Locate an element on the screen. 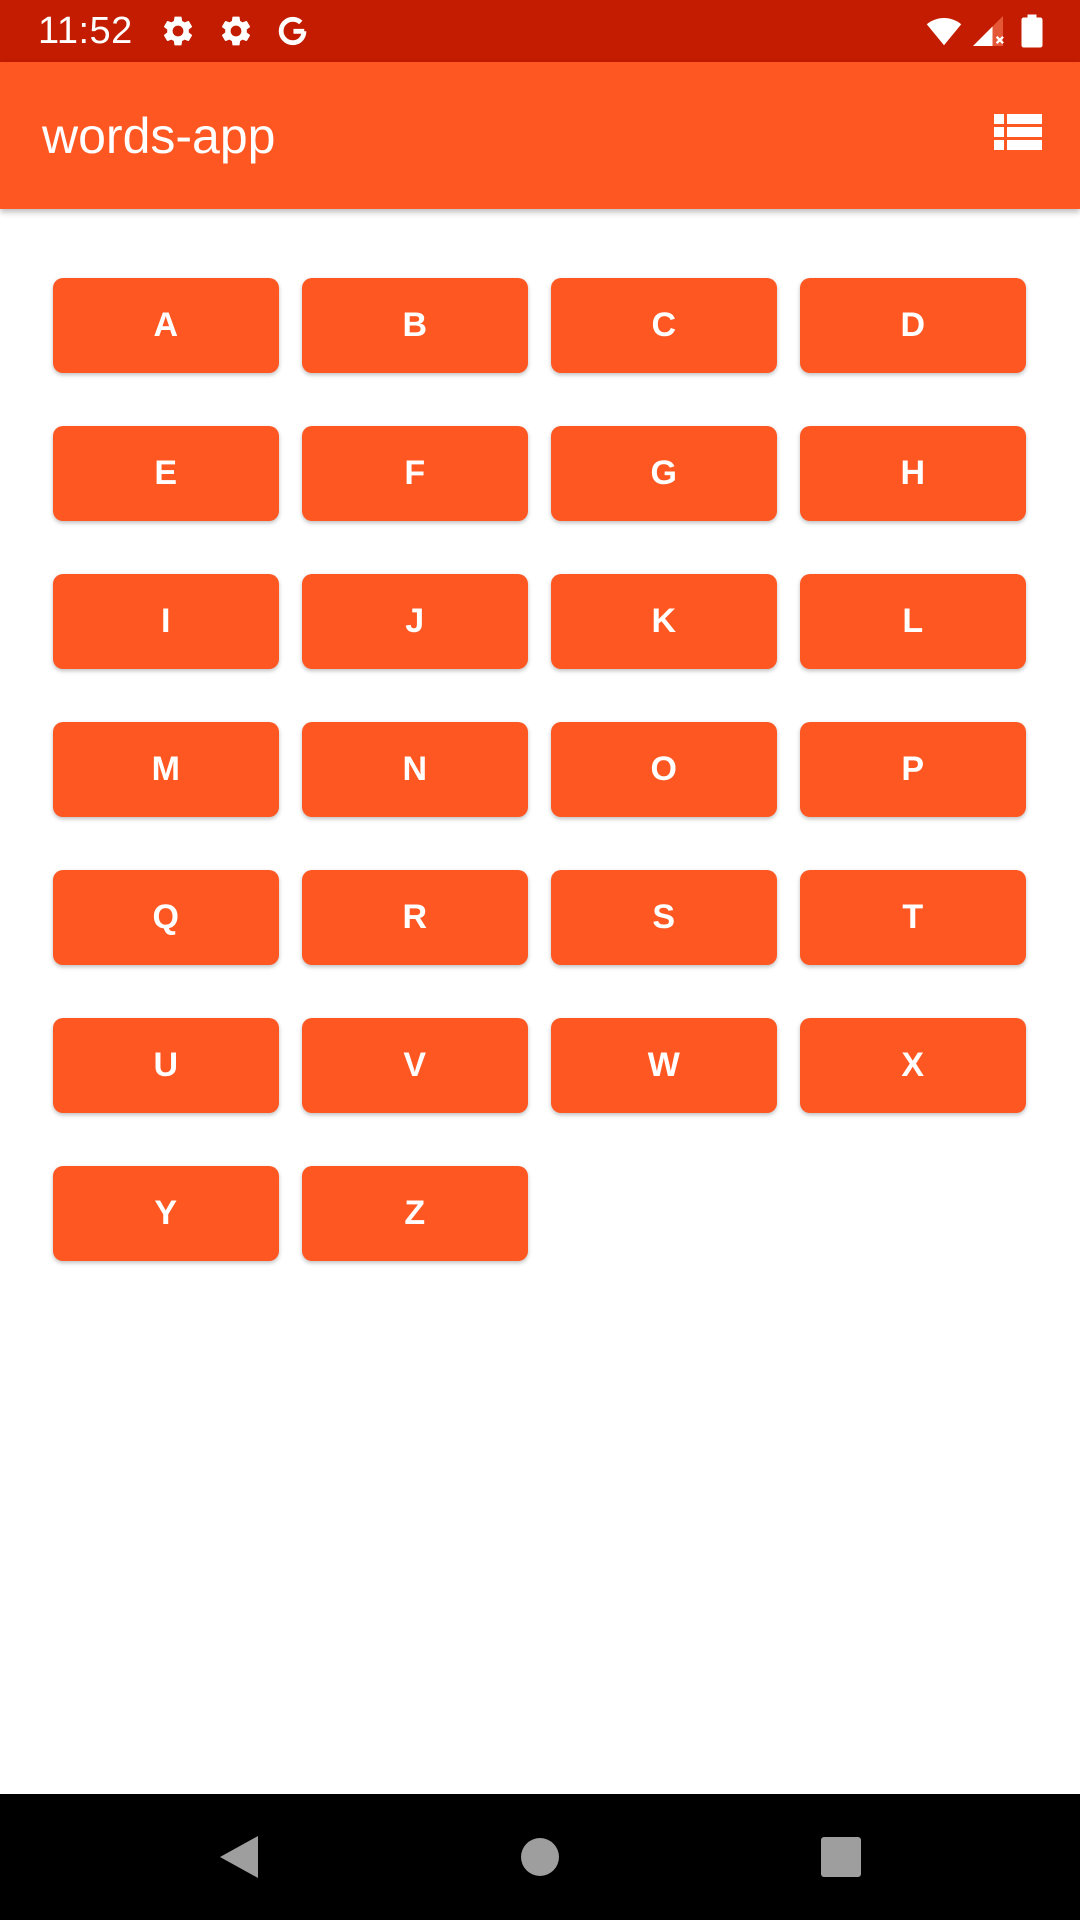 This screenshot has width=1080, height=1920. home-button is located at coordinates (540, 1857).